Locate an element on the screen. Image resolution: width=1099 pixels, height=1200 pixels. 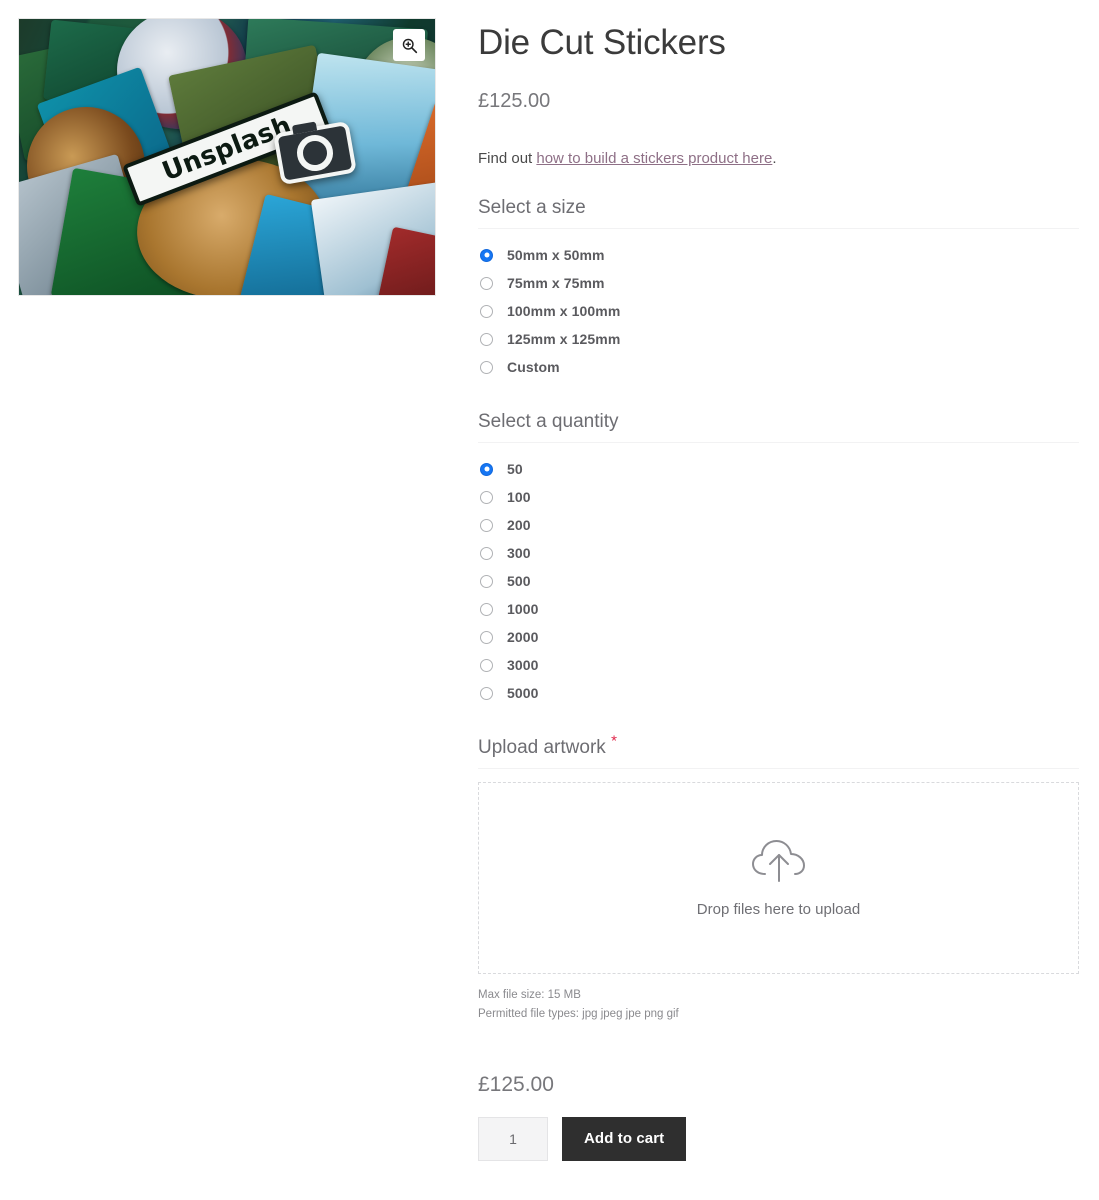
quantity-option-row: 50 is located at coordinates (778, 469).